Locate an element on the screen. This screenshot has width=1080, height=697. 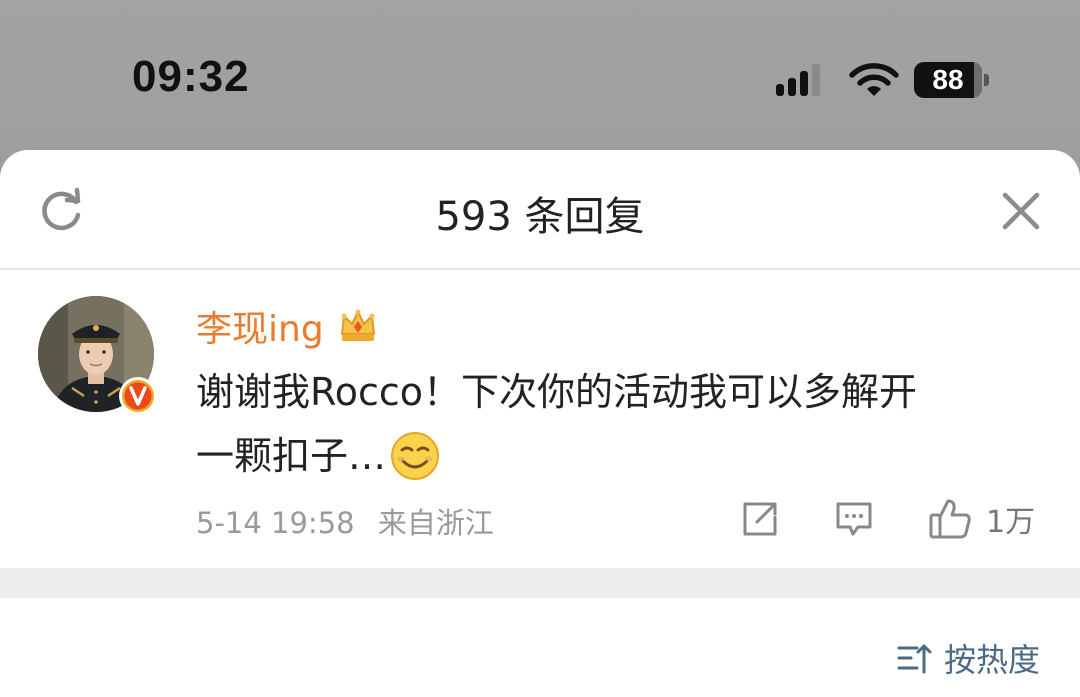
reply-button is located at coordinates (854, 519).